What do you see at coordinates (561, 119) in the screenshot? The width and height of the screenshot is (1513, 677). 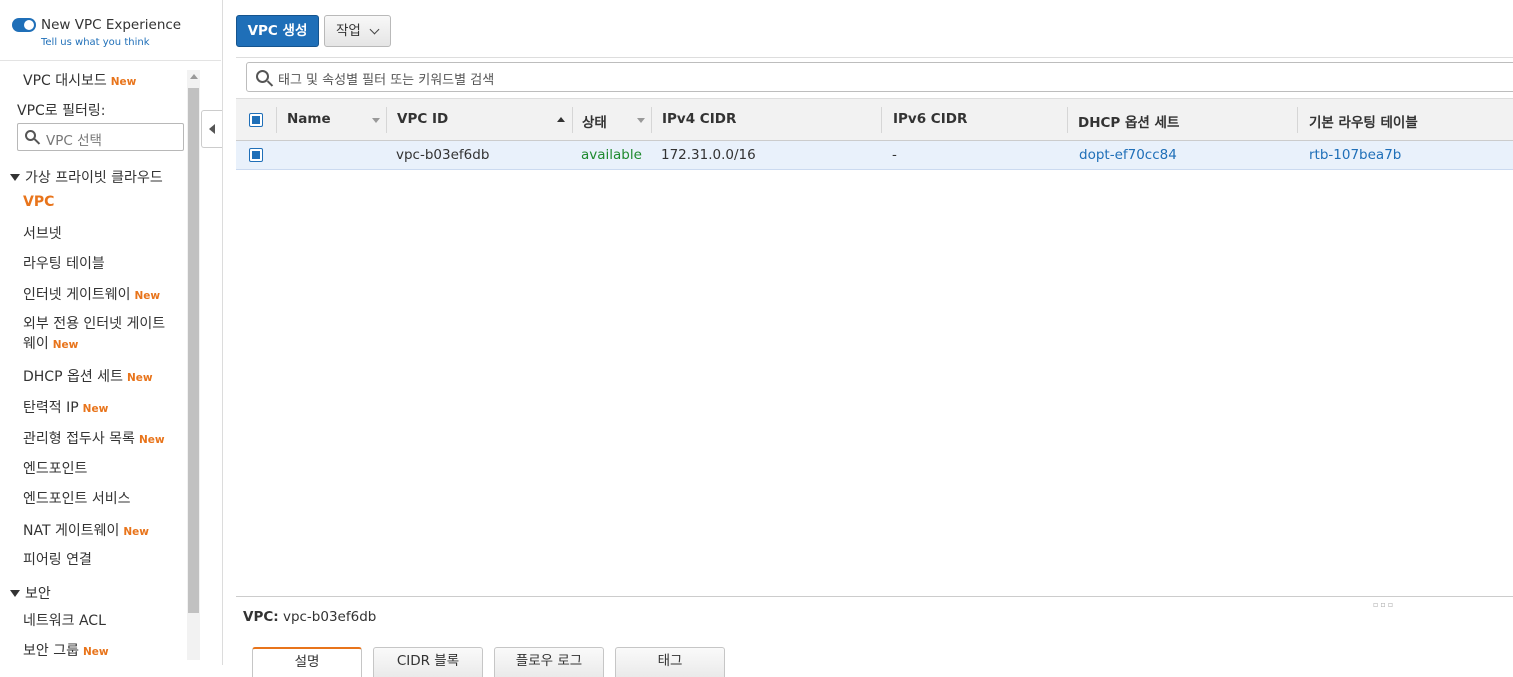 I see `sort-asc-icon` at bounding box center [561, 119].